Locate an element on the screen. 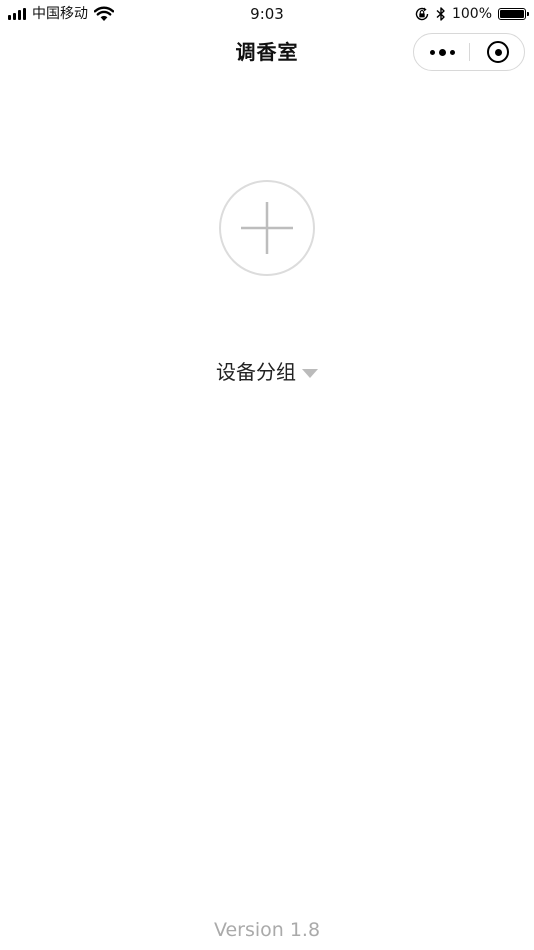 The height and width of the screenshot is (950, 534). close-button is located at coordinates (498, 52).